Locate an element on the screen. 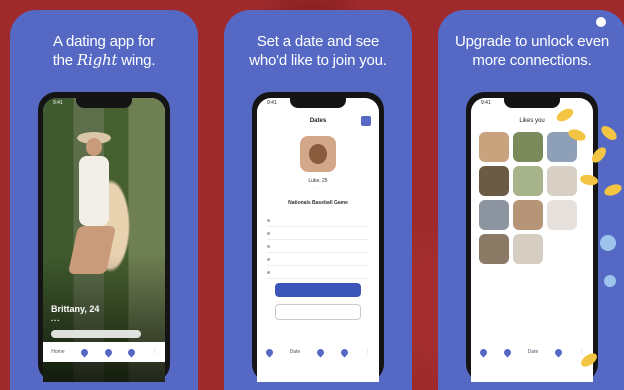  secondary-button is located at coordinates (318, 312).